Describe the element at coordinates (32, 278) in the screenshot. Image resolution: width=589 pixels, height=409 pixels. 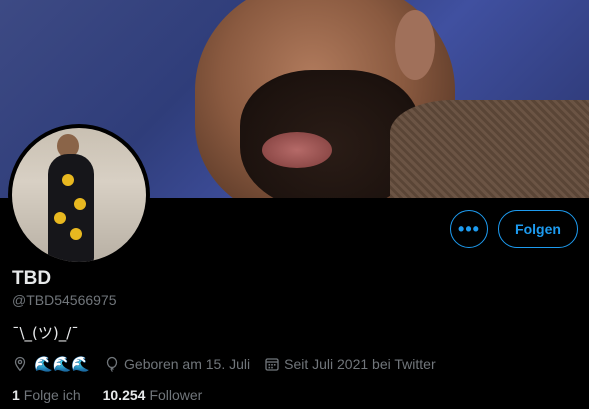
I see `profile-name: TBD` at that location.